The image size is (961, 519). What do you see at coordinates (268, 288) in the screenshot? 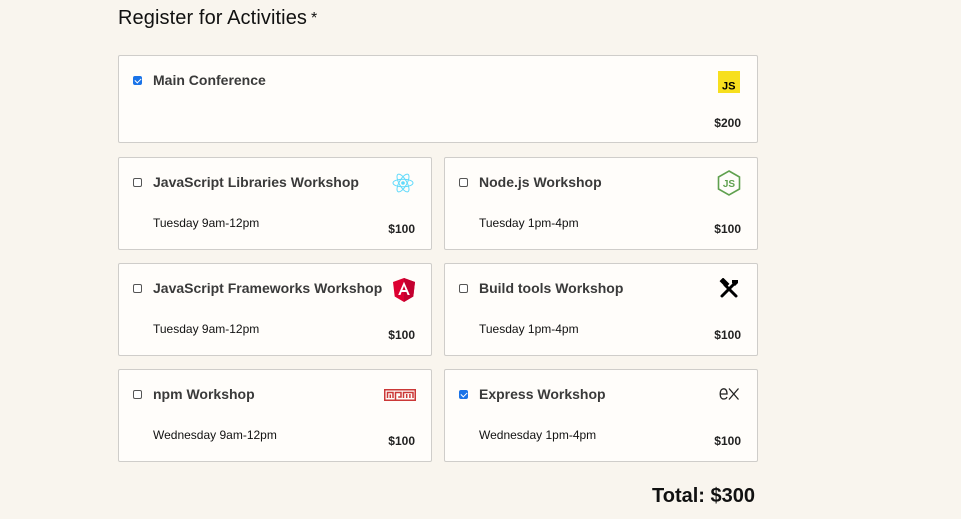
I see `activity-name: JavaScript Frameworks Workshop` at bounding box center [268, 288].